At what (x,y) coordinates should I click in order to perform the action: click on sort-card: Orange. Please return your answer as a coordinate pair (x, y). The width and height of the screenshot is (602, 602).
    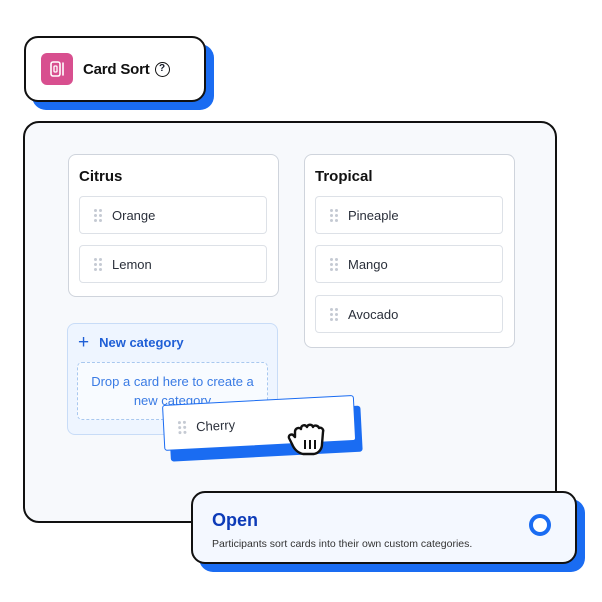
    Looking at the image, I should click on (173, 215).